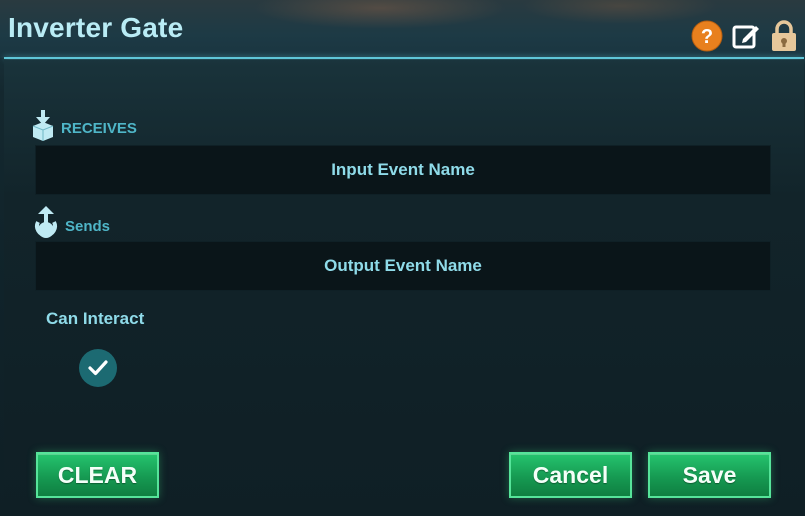 This screenshot has width=805, height=516. Describe the element at coordinates (46, 226) in the screenshot. I see `send-arrow-icon` at that location.